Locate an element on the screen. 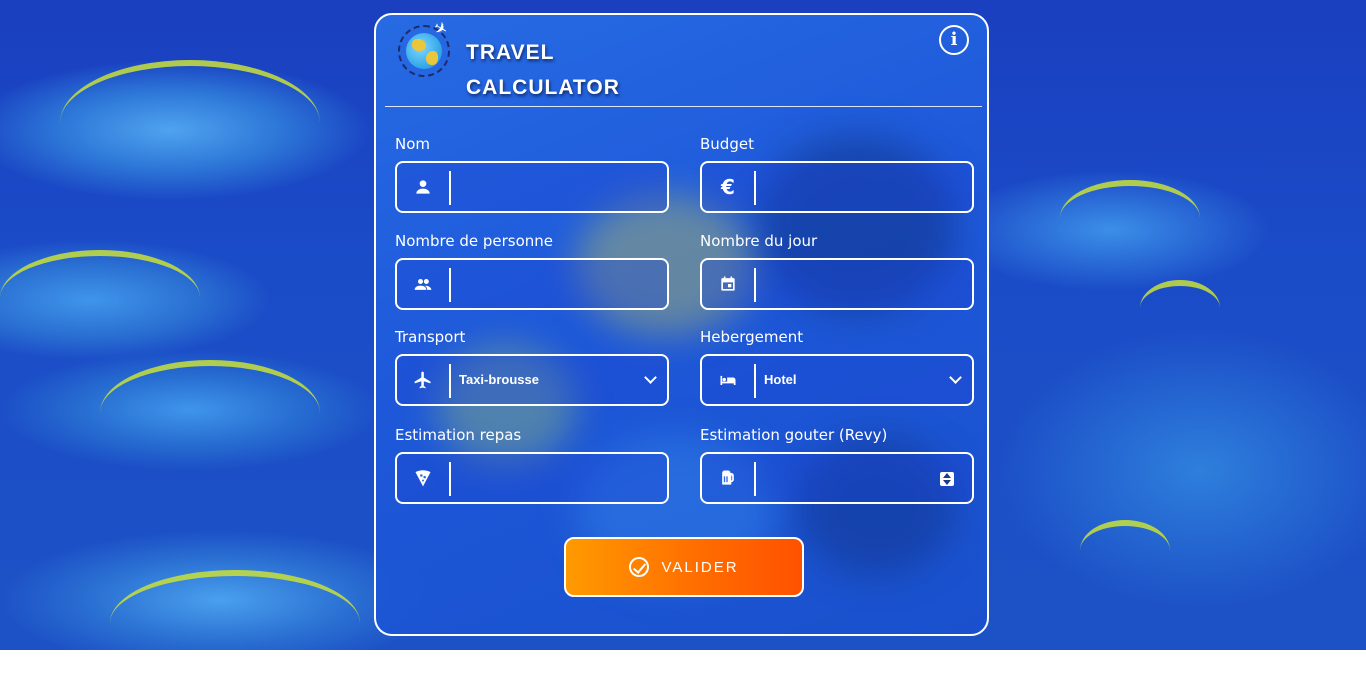 The image size is (1366, 676). gouter-input is located at coordinates (864, 478).